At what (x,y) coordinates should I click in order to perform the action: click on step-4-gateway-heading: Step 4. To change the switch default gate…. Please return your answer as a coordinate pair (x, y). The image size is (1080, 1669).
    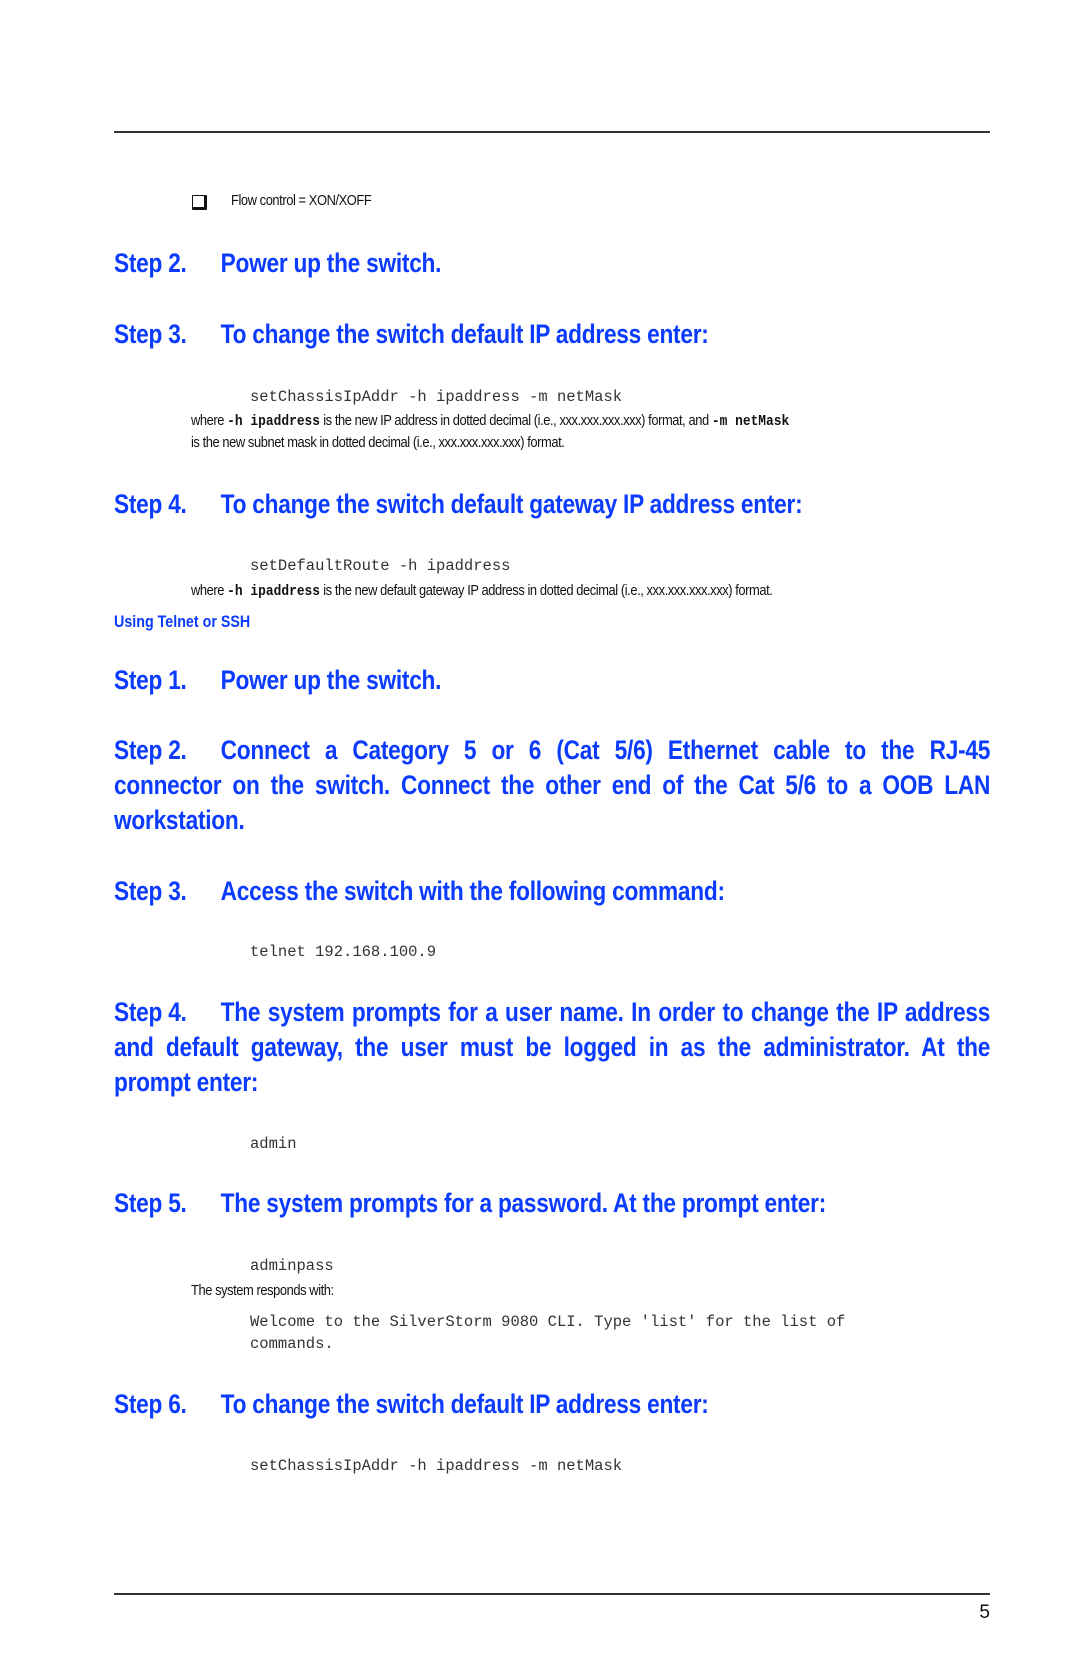
    Looking at the image, I should click on (552, 504).